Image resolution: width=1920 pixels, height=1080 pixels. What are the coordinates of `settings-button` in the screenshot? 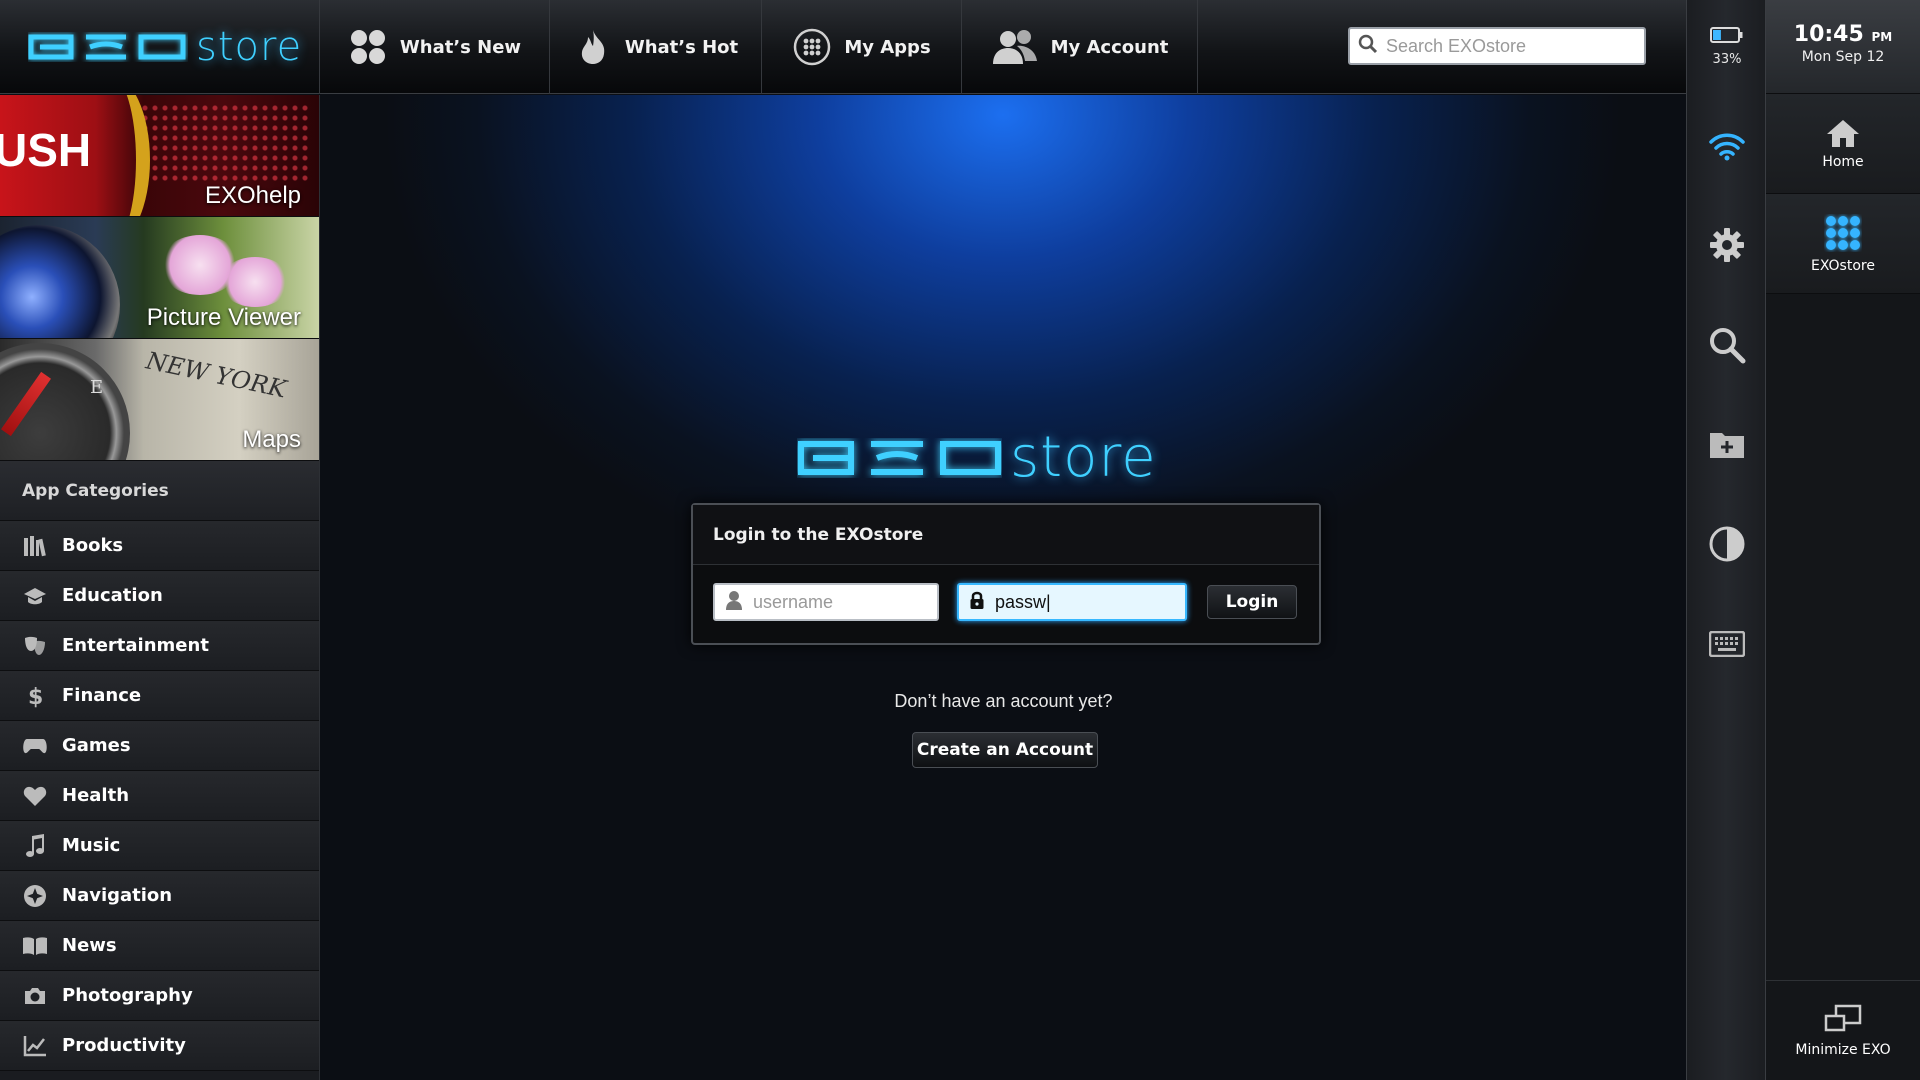 It's located at (1727, 245).